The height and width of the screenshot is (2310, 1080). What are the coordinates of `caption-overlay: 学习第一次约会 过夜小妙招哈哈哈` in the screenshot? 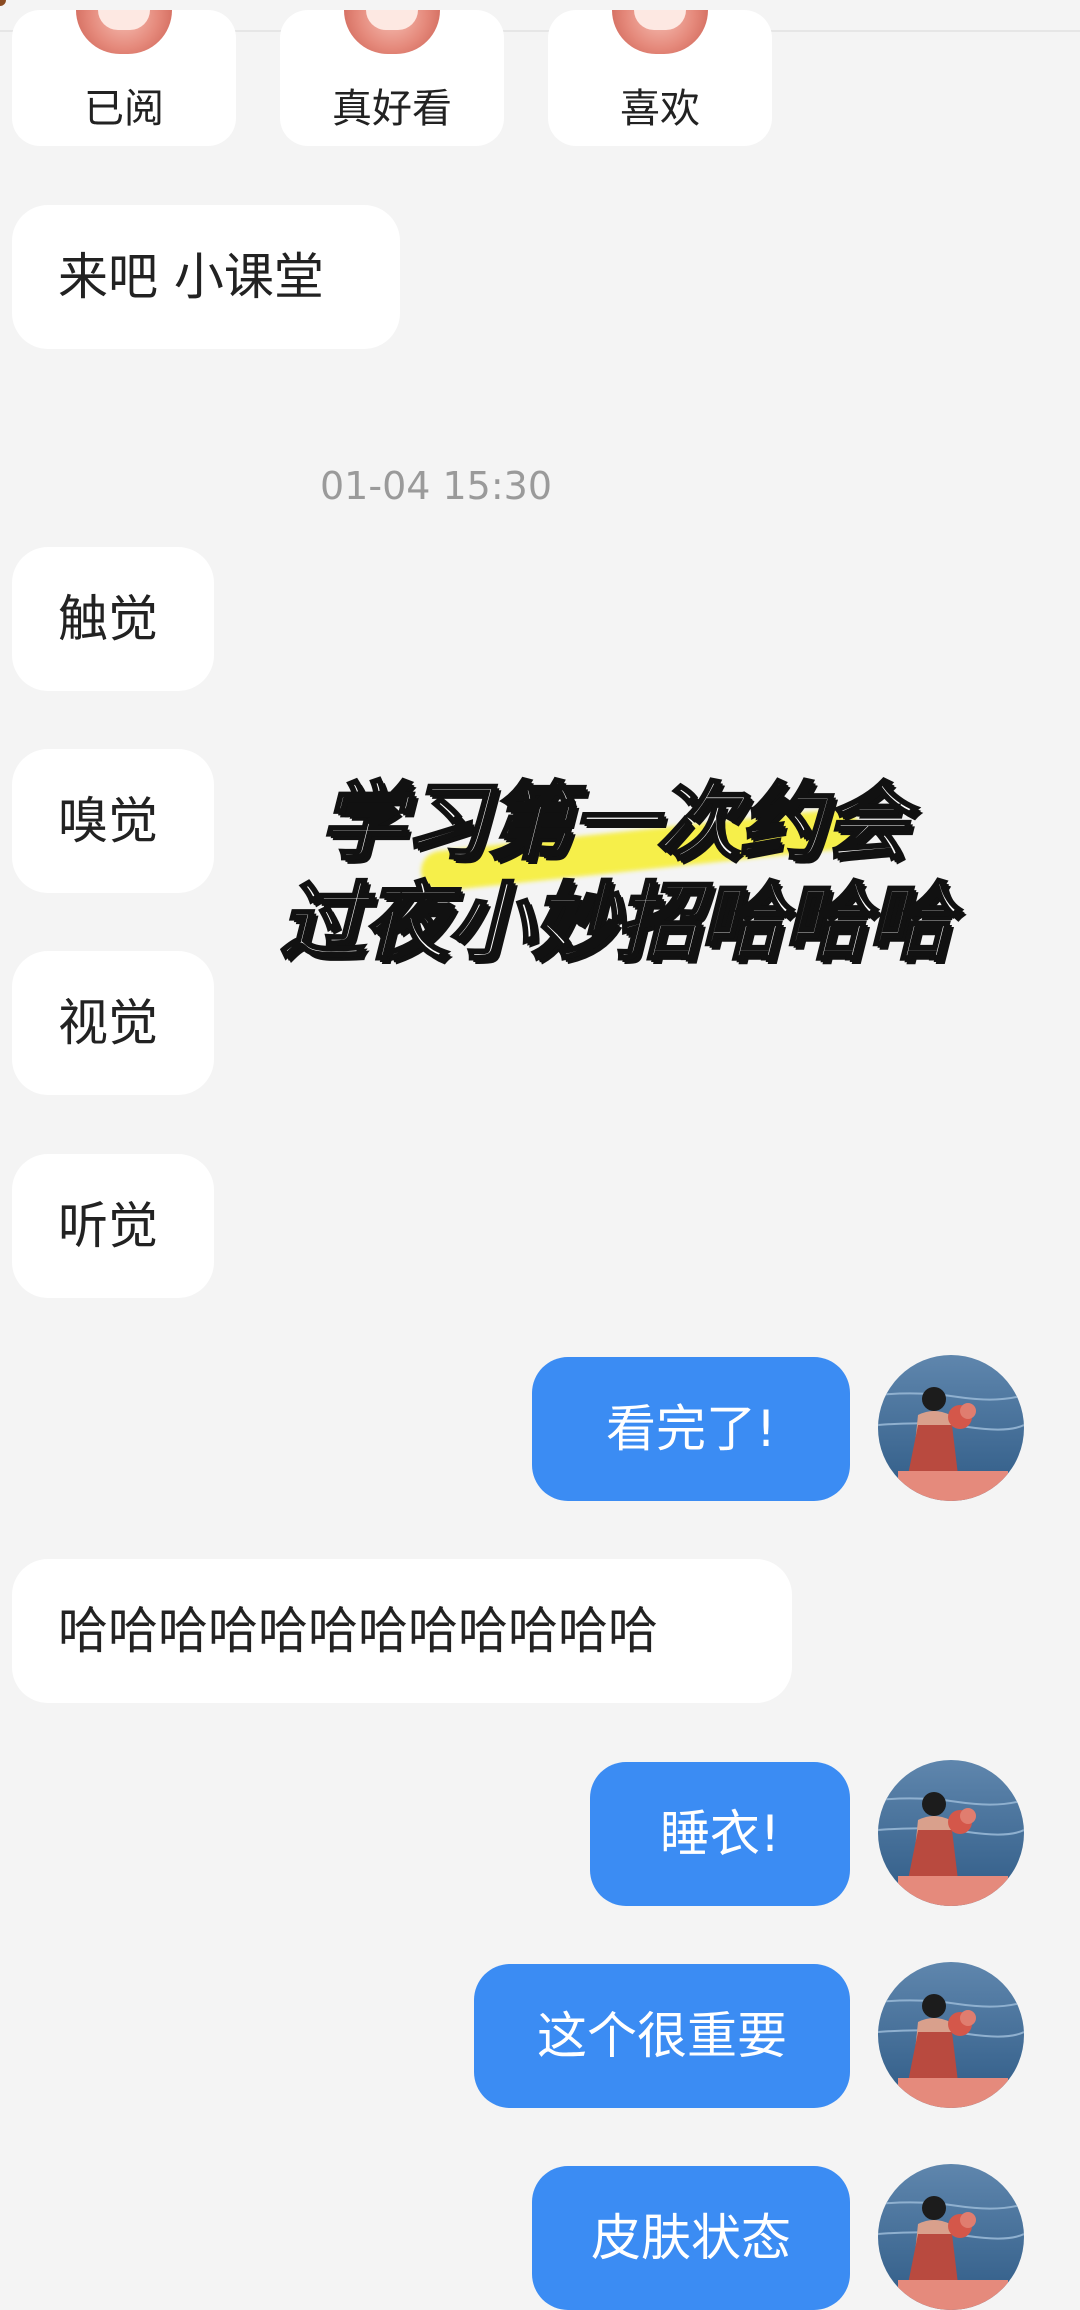 It's located at (620, 864).